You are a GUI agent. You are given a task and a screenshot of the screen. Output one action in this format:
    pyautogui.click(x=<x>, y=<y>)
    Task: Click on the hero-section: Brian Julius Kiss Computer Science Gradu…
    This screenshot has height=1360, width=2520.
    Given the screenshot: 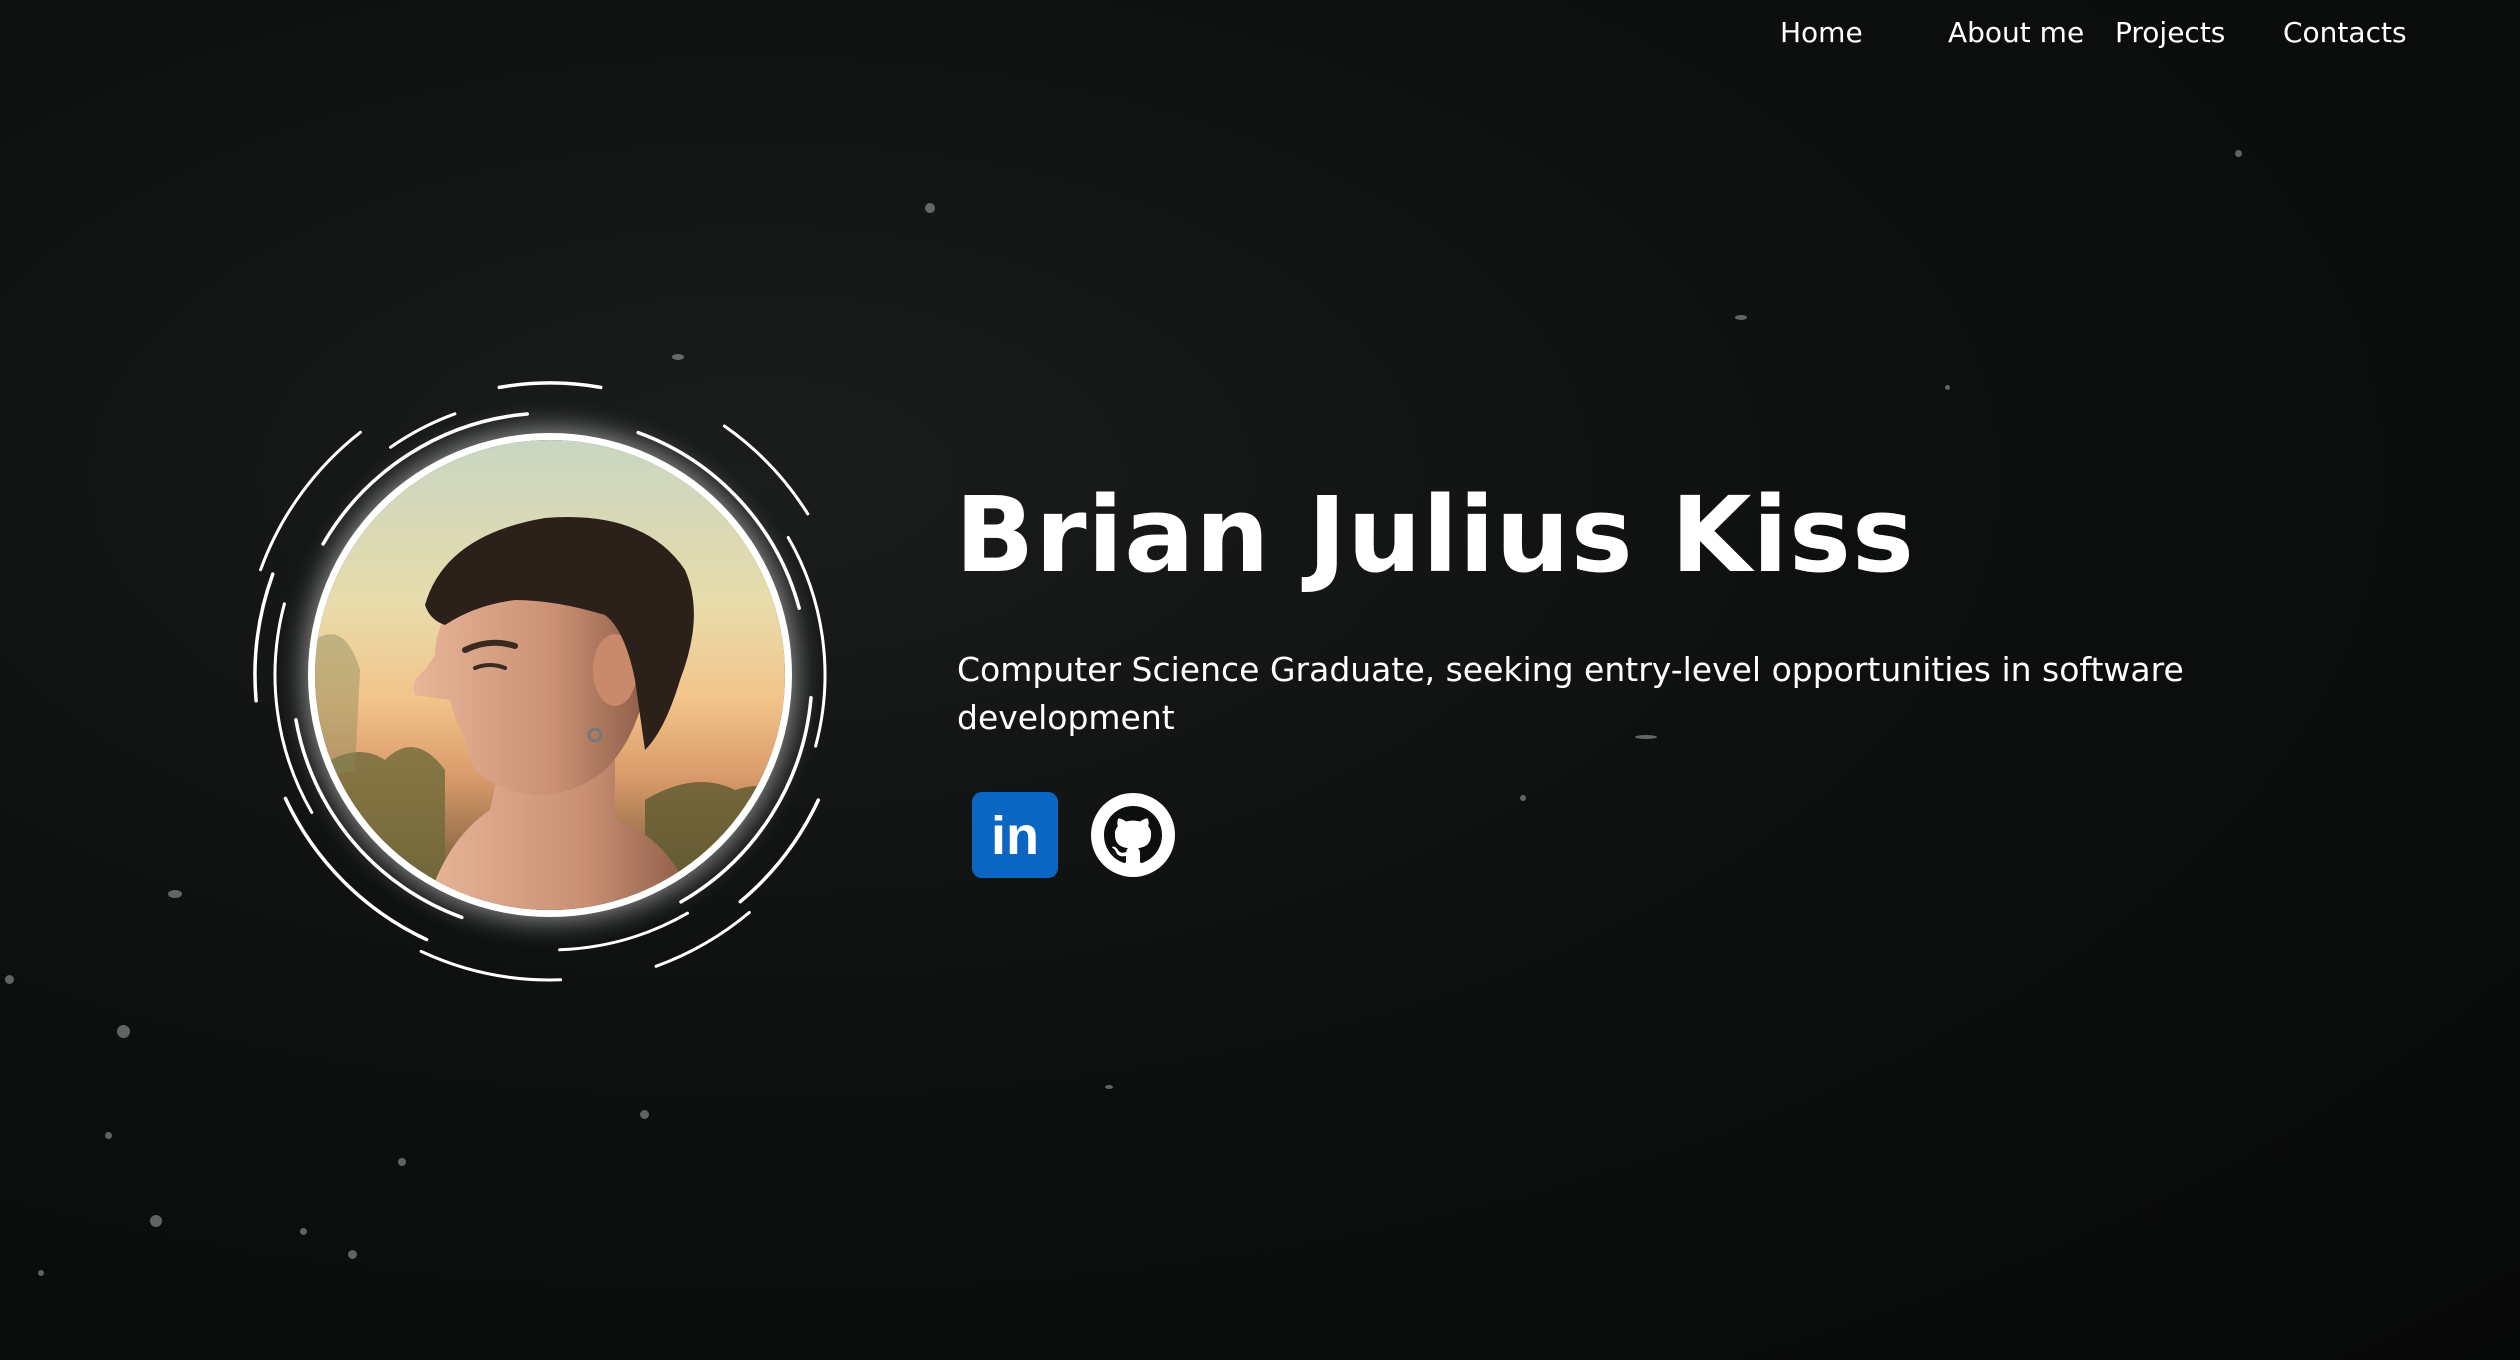 What is the action you would take?
    pyautogui.click(x=1585, y=603)
    